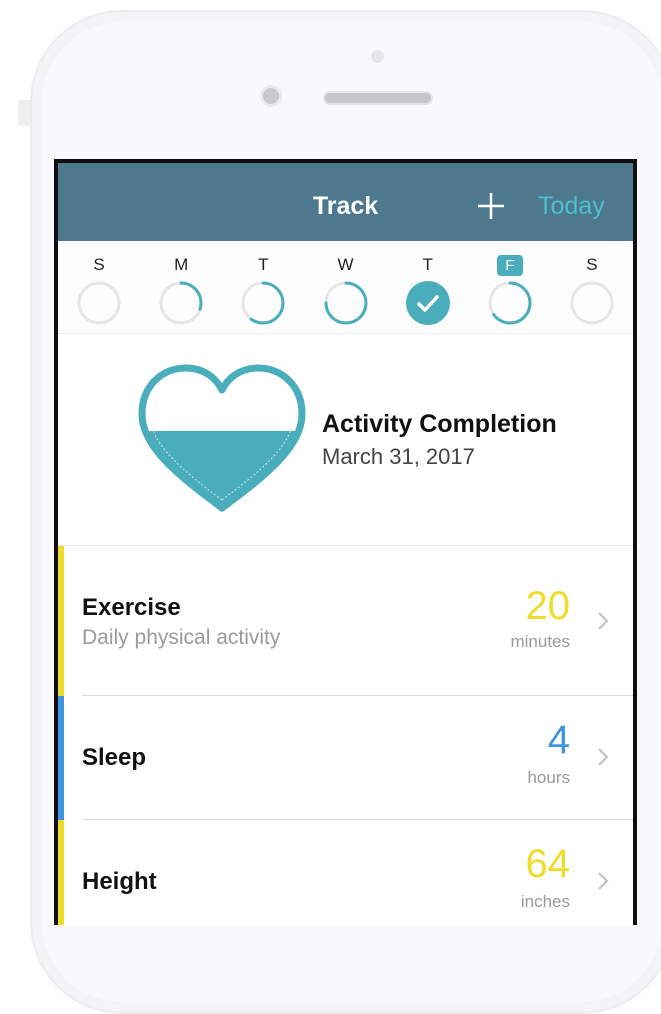  What do you see at coordinates (548, 864) in the screenshot?
I see `row-value: 64` at bounding box center [548, 864].